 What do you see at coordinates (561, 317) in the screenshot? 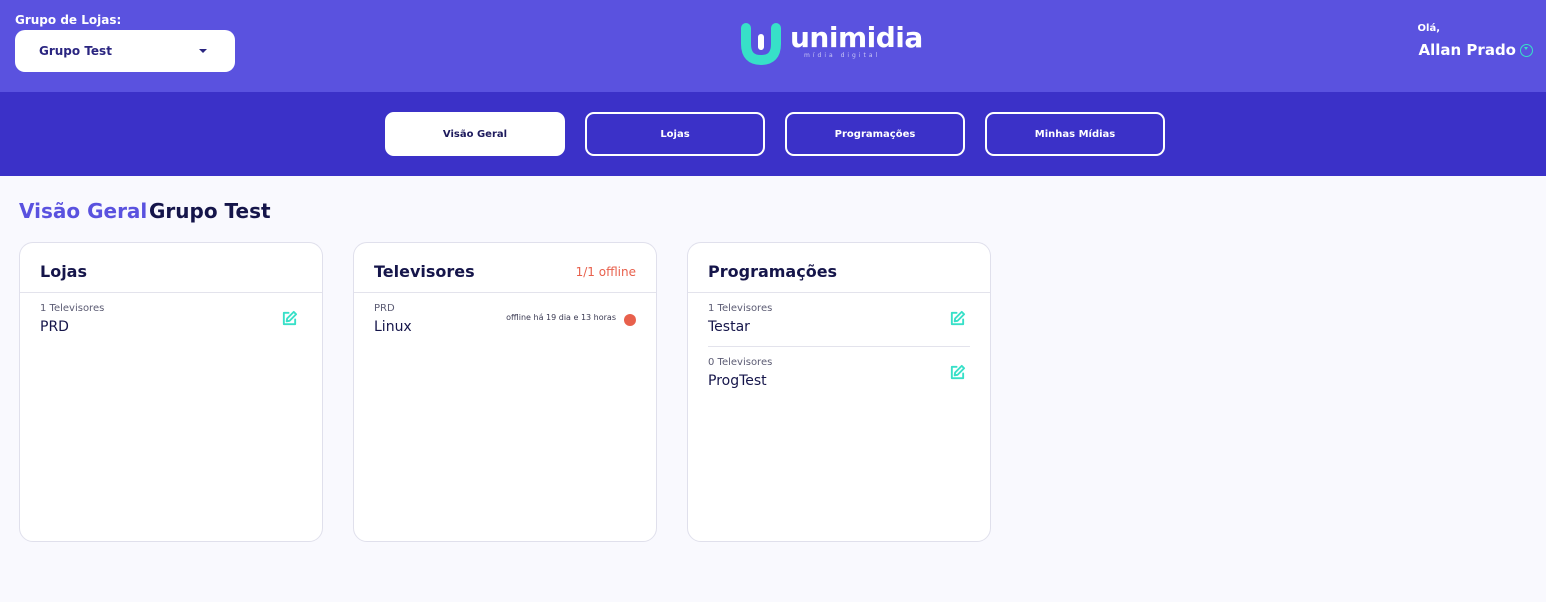
I see `tv-status-text: offline há 19 dia e 13 horas` at bounding box center [561, 317].